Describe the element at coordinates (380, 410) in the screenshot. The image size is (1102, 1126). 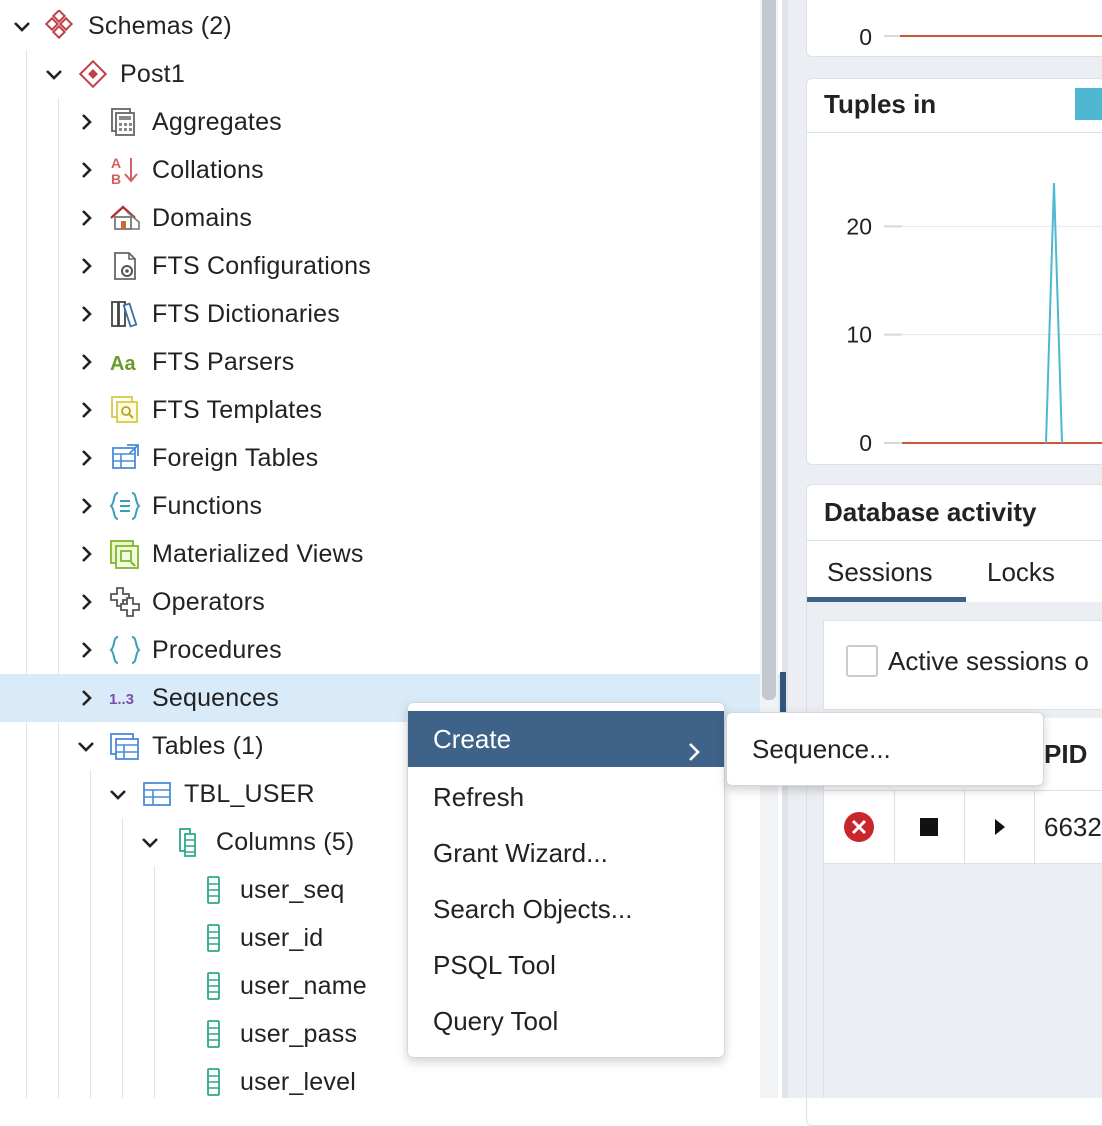
I see `tree-node-fts-templates: FTS Templates` at that location.